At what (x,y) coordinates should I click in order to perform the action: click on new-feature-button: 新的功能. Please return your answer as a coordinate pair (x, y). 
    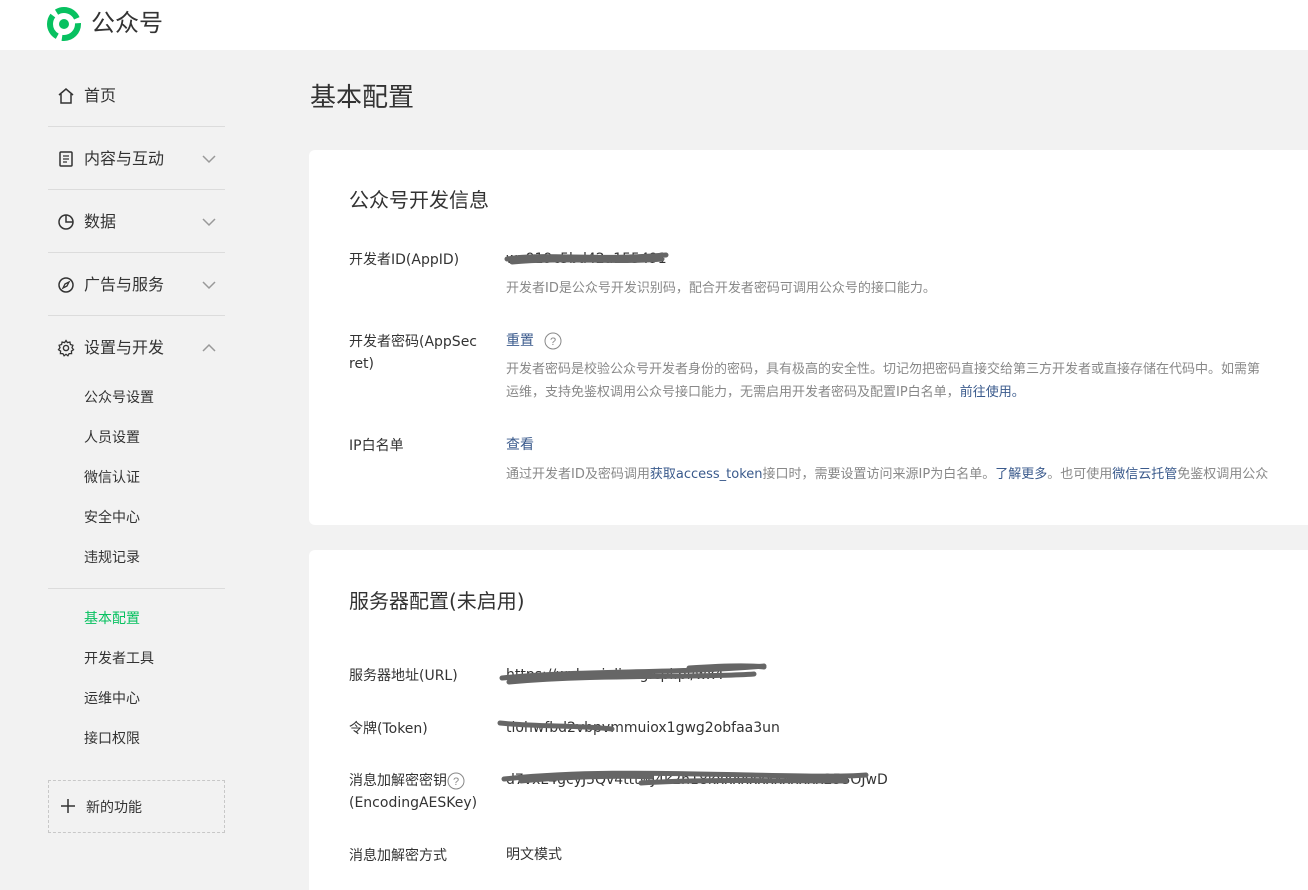
    Looking at the image, I should click on (136, 806).